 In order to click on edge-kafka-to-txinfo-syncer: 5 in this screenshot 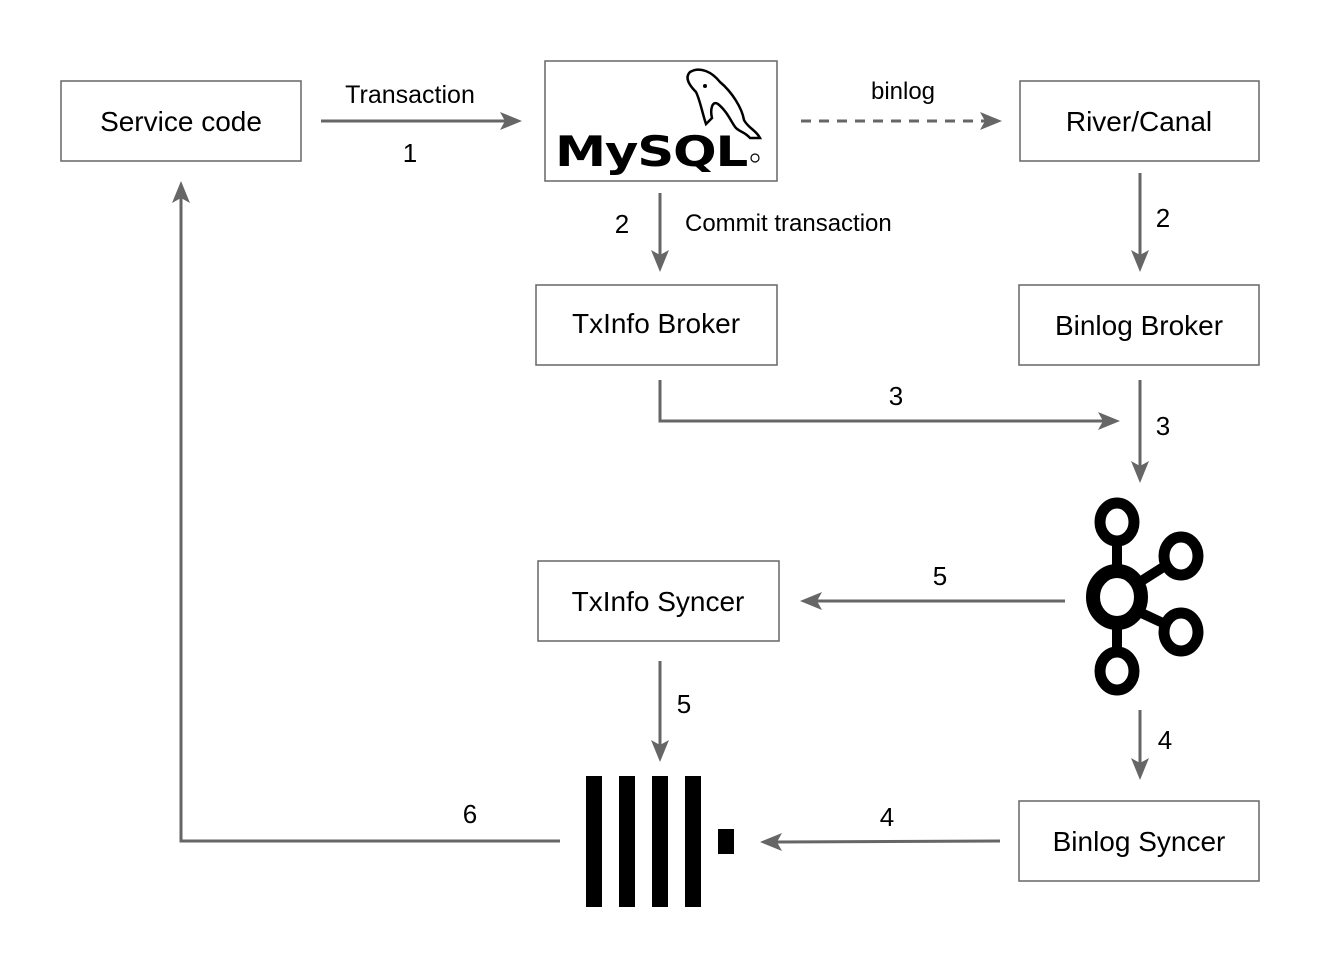, I will do `click(932, 585)`.